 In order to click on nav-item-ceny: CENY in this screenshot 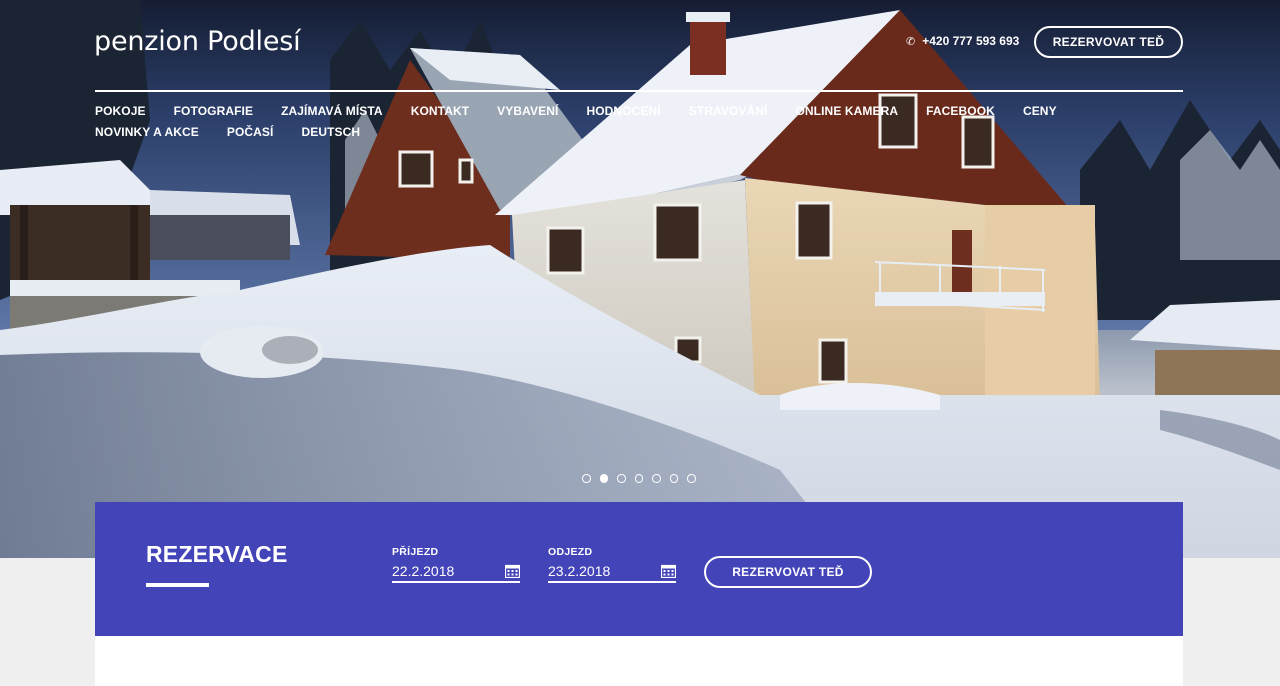, I will do `click(1040, 111)`.